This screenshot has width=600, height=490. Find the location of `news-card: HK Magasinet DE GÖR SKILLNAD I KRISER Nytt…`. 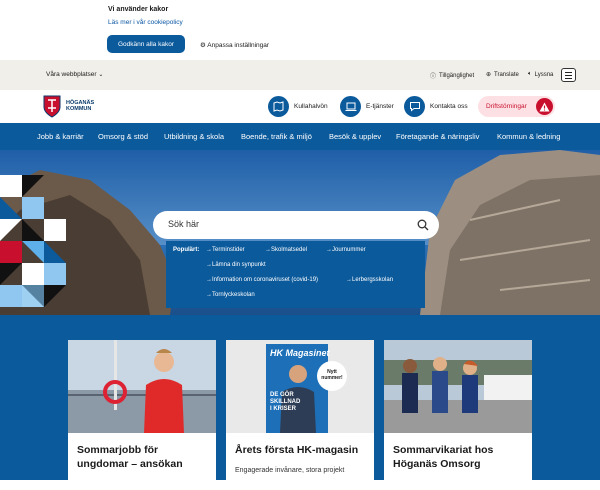

news-card: HK Magasinet DE GÖR SKILLNAD I KRISER Nytt… is located at coordinates (300, 415).